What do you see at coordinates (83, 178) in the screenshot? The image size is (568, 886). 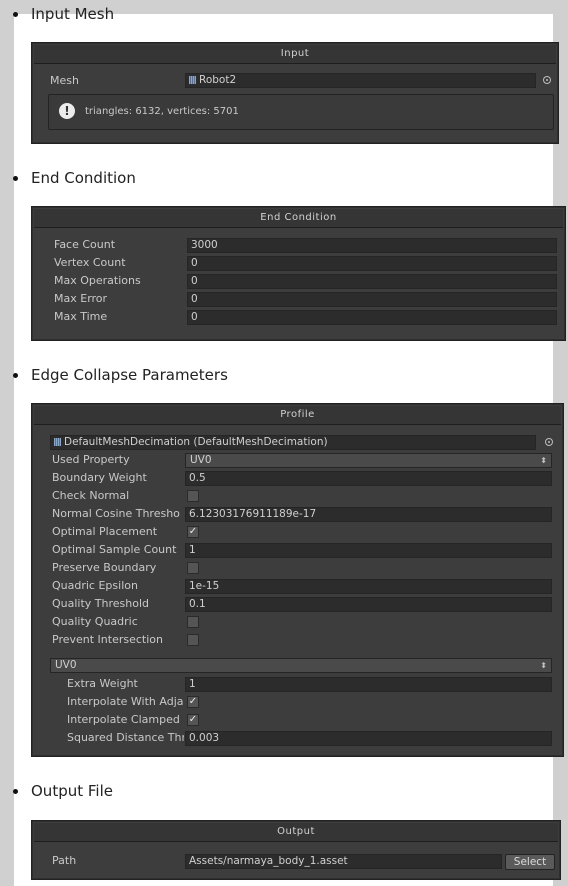 I see `section-heading-end-condition: End Condition` at bounding box center [83, 178].